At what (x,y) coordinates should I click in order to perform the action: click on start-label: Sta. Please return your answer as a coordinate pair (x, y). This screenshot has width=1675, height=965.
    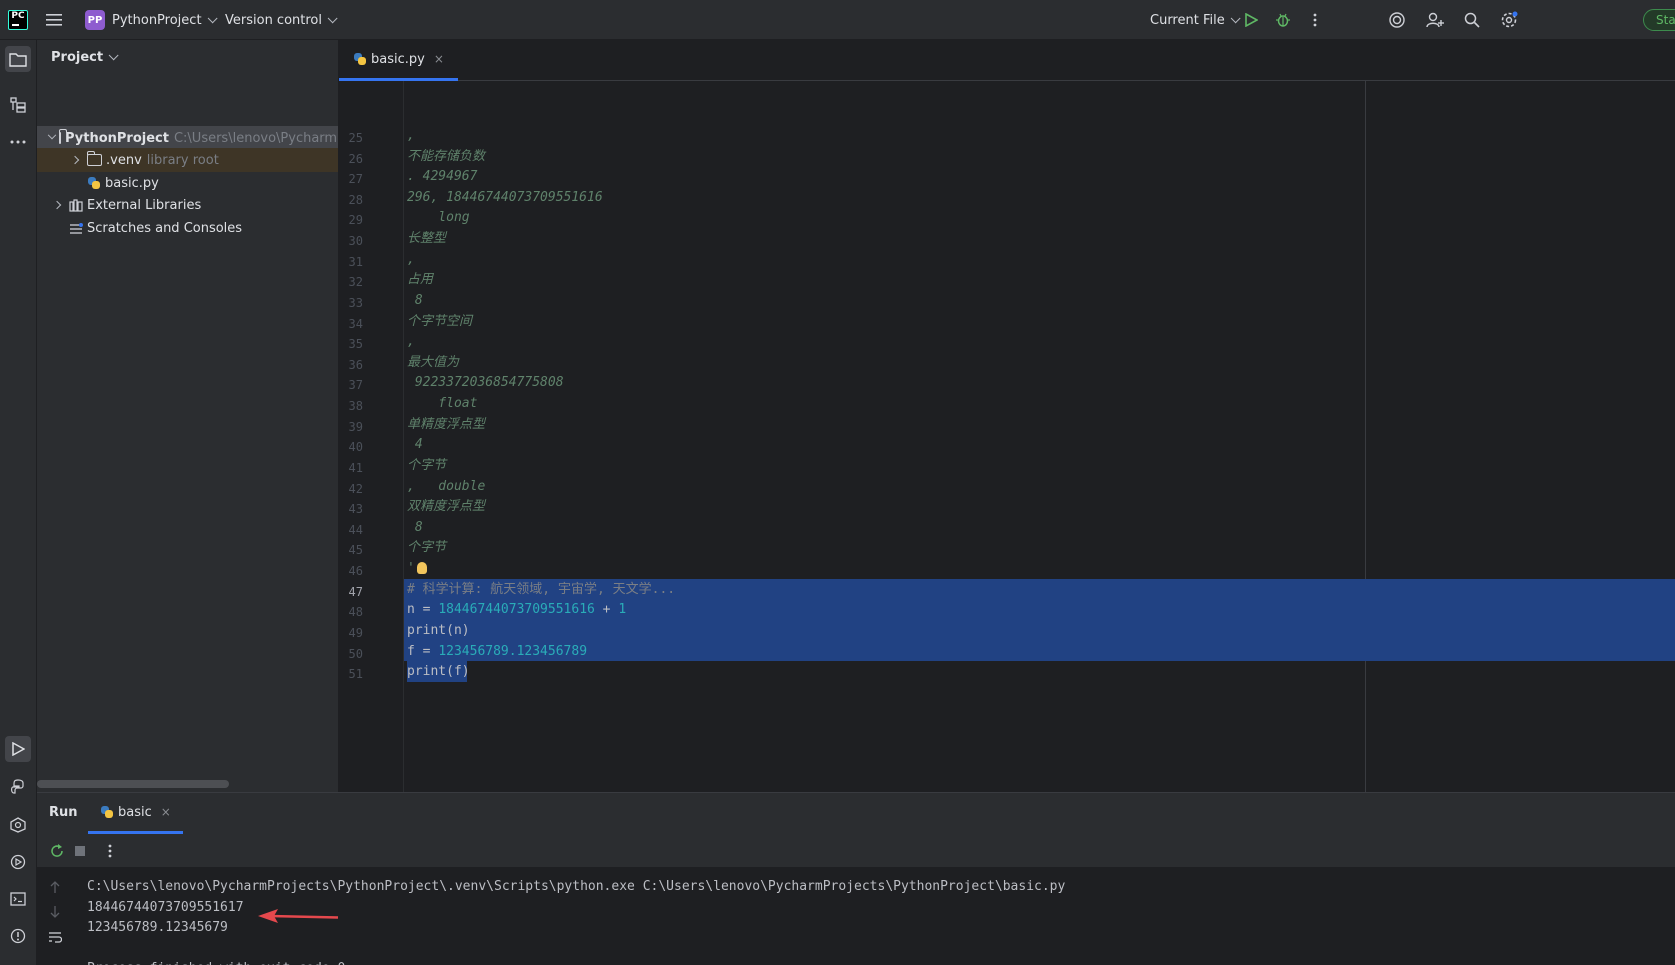
    Looking at the image, I should click on (1665, 20).